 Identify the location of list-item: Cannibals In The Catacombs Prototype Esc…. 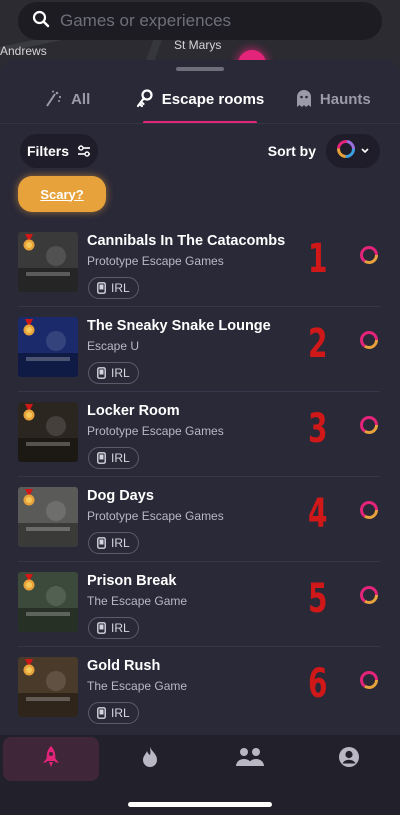
(199, 264).